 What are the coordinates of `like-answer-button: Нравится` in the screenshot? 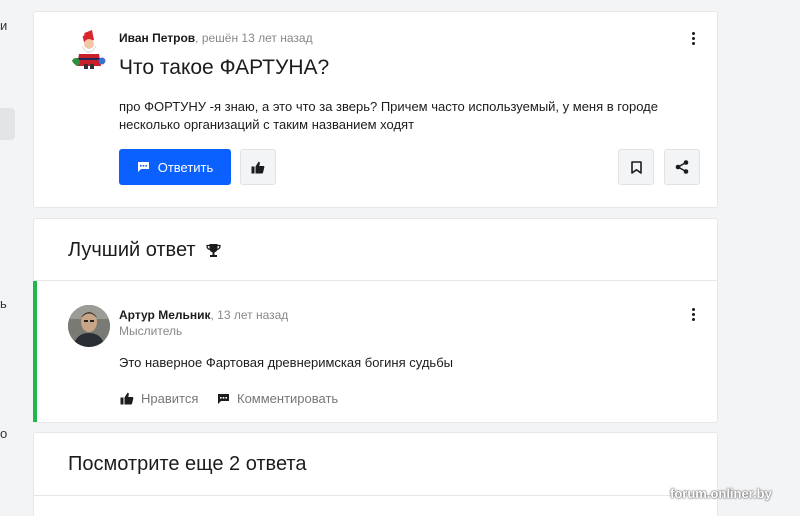 It's located at (159, 398).